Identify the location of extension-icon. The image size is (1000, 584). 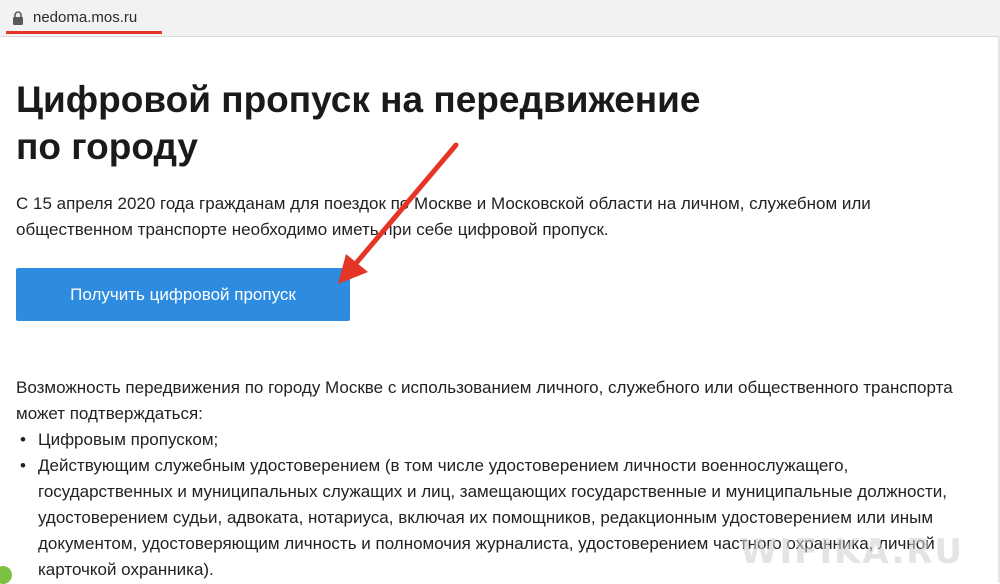
(6, 575).